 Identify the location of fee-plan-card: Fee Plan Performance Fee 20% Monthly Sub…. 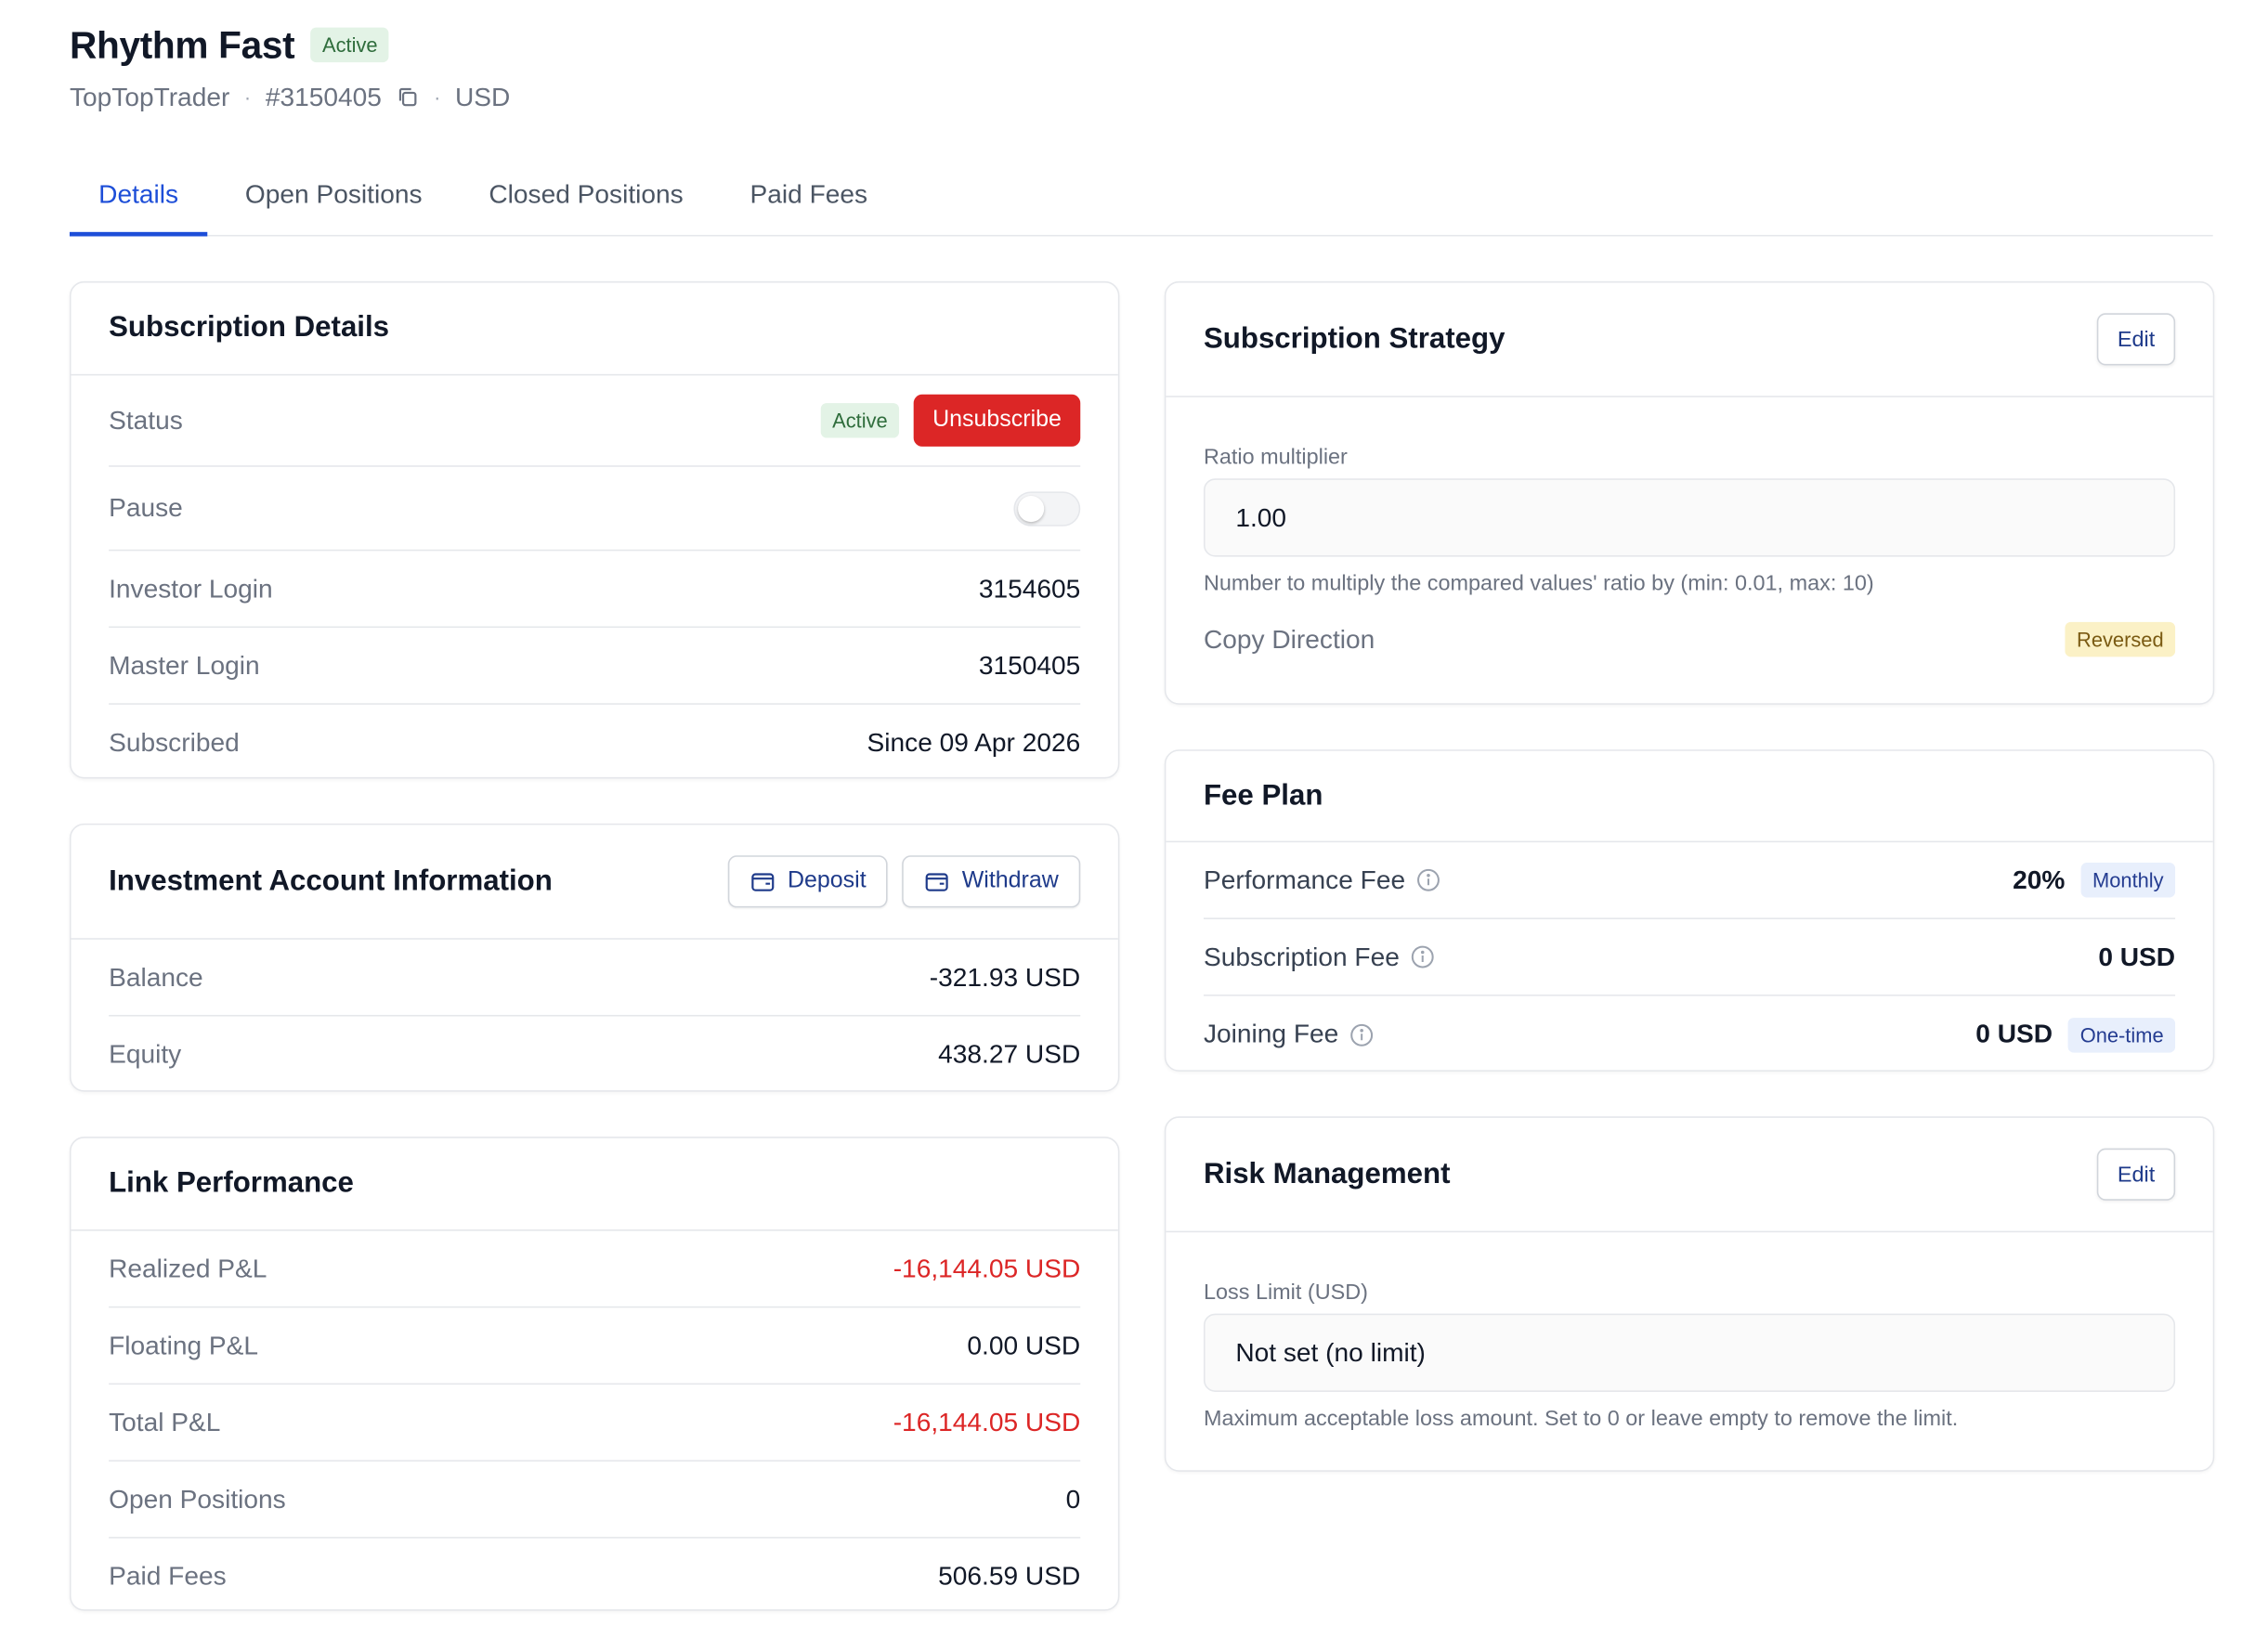
(1690, 911).